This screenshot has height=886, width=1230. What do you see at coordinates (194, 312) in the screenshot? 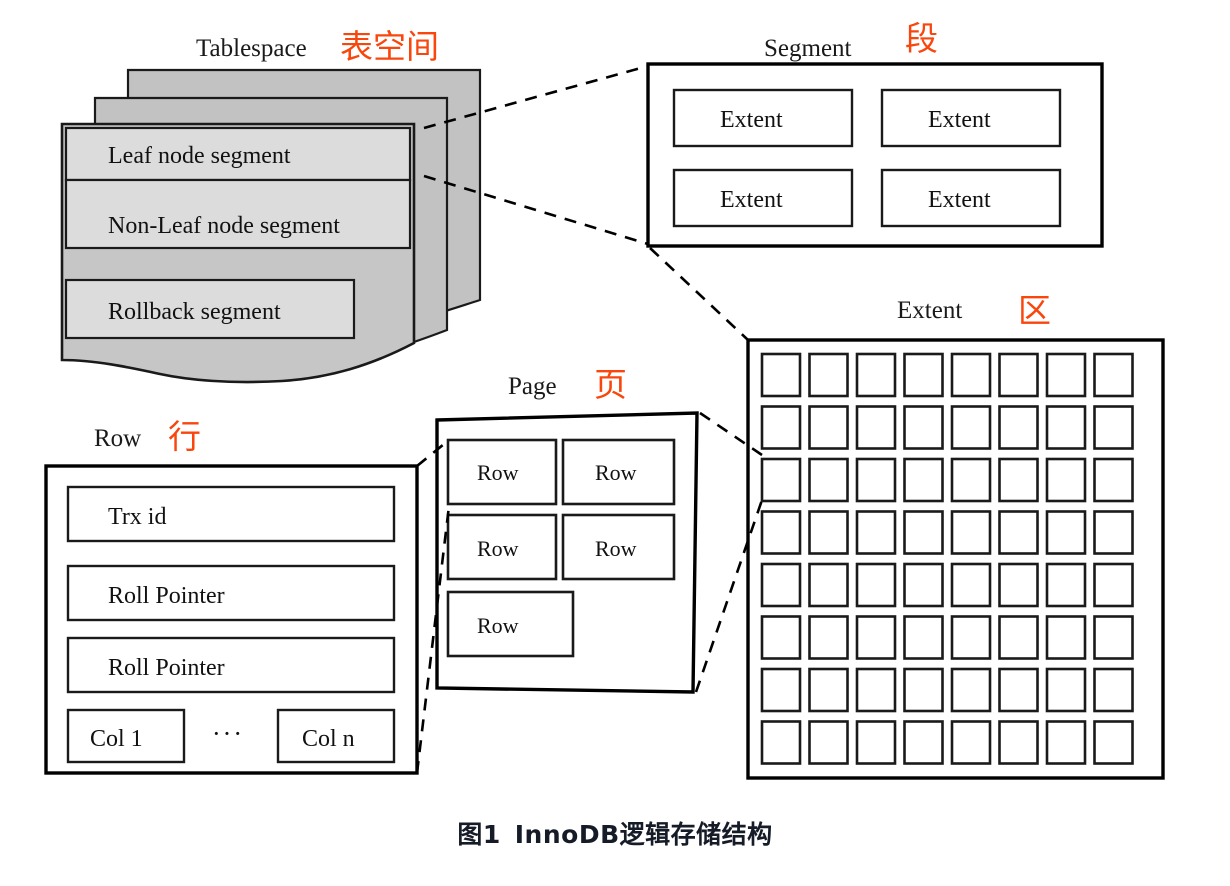
I see `segment-label-rollback: Rollback segment` at bounding box center [194, 312].